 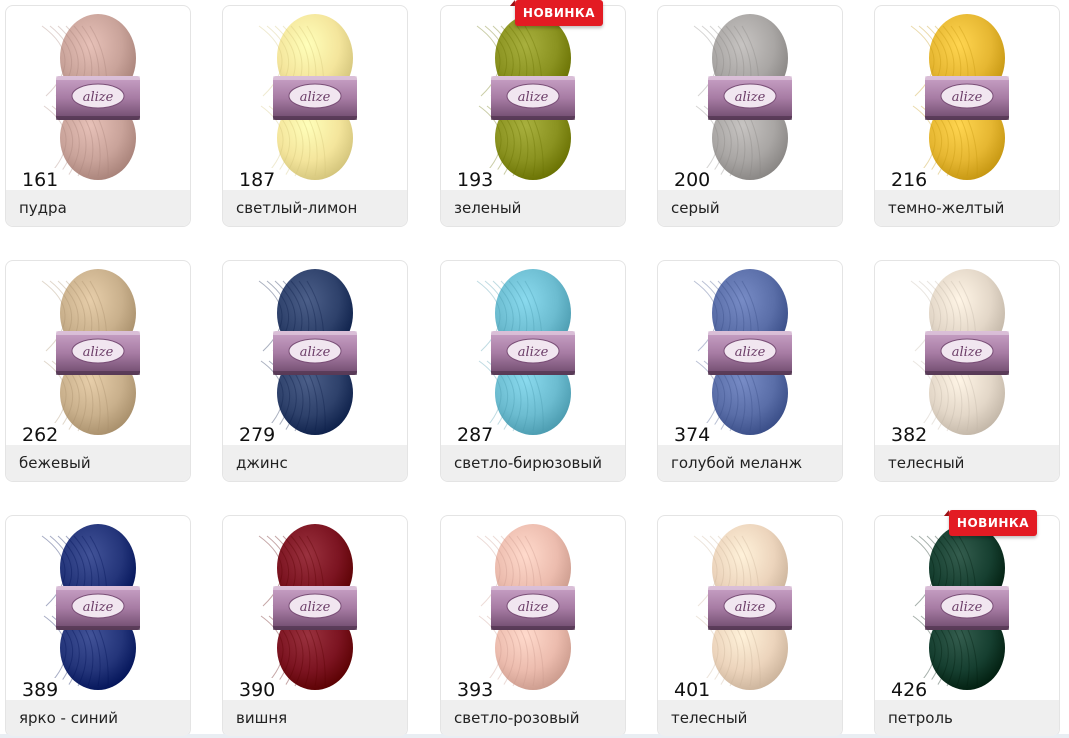 What do you see at coordinates (315, 718) in the screenshot?
I see `color-name: вишня` at bounding box center [315, 718].